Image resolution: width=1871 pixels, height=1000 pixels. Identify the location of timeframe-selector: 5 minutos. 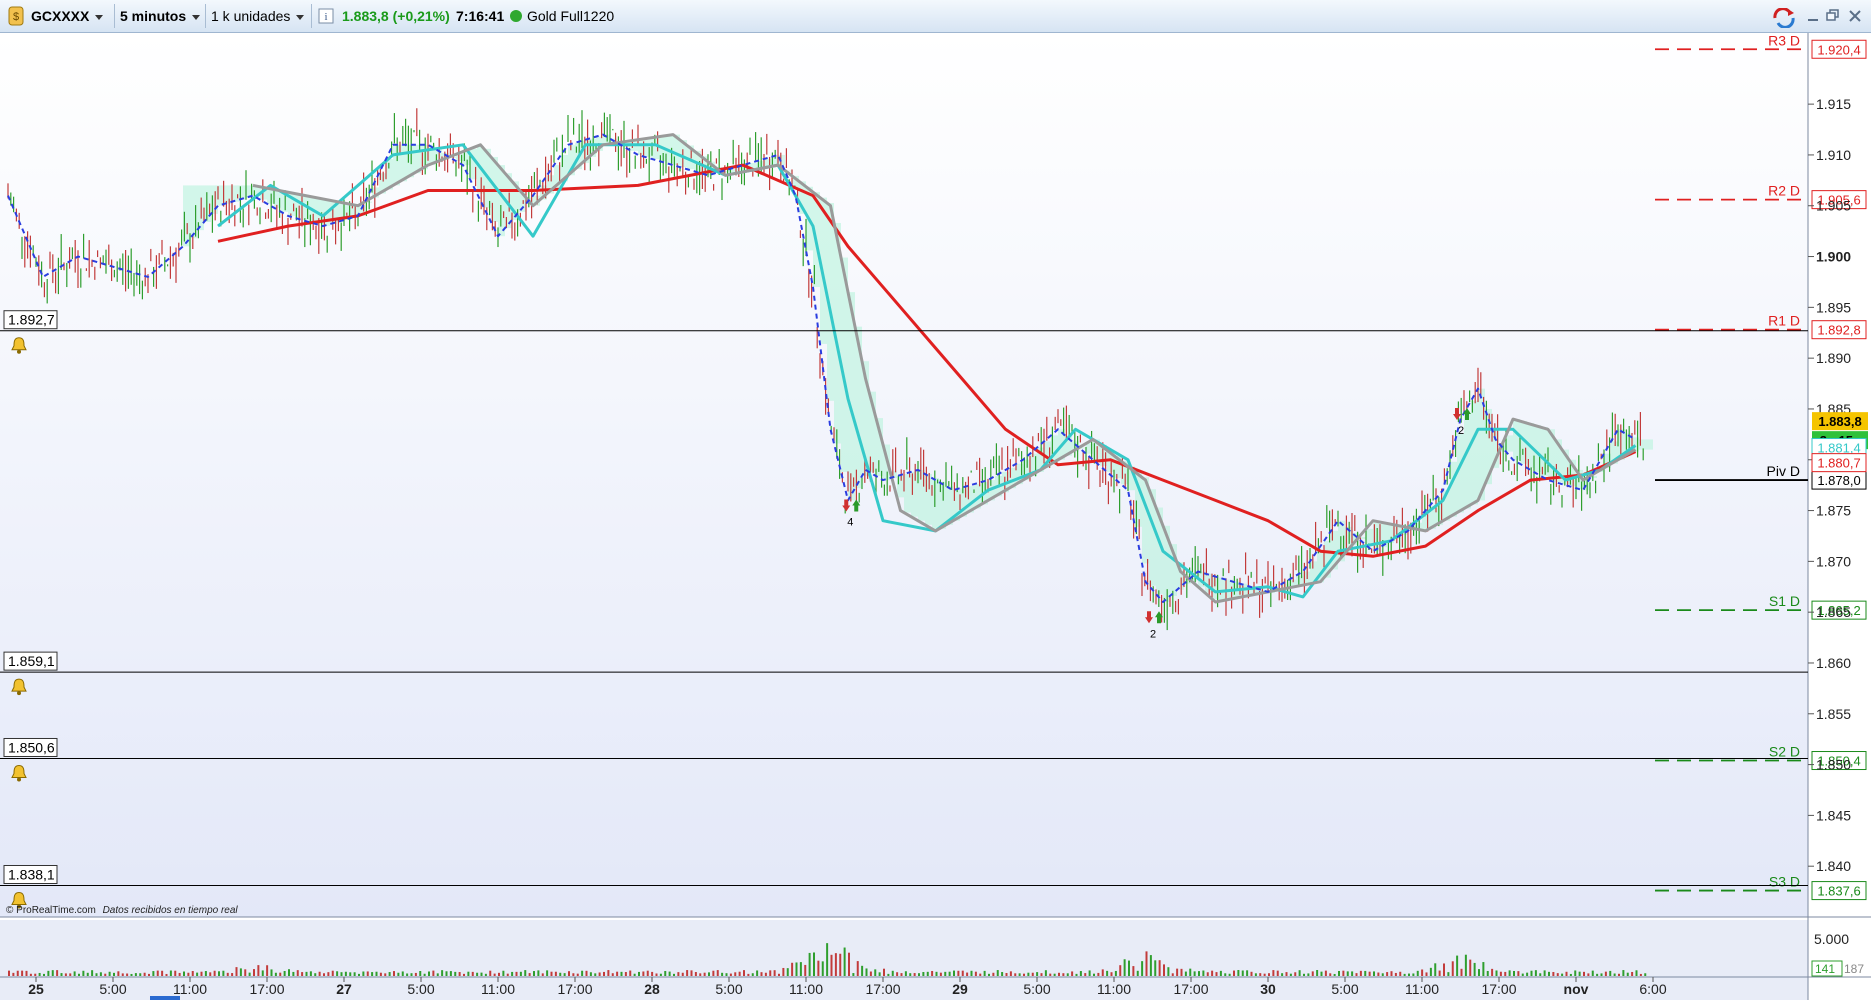
(160, 16).